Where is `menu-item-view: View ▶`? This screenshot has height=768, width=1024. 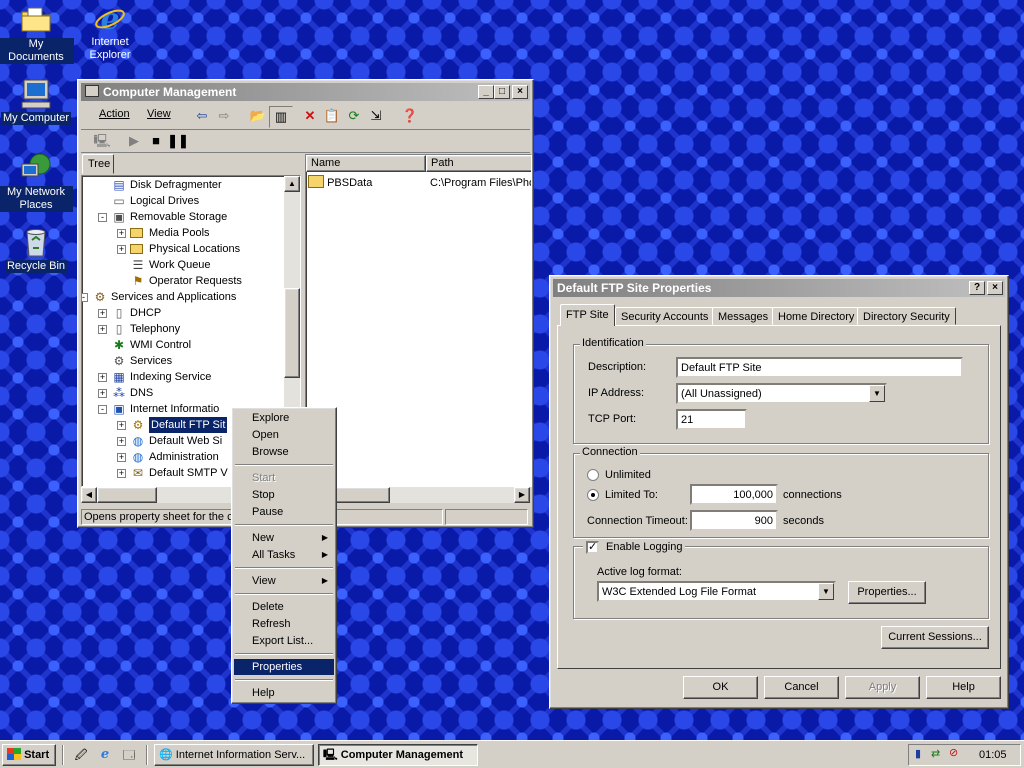
menu-item-view: View ▶ is located at coordinates (284, 581).